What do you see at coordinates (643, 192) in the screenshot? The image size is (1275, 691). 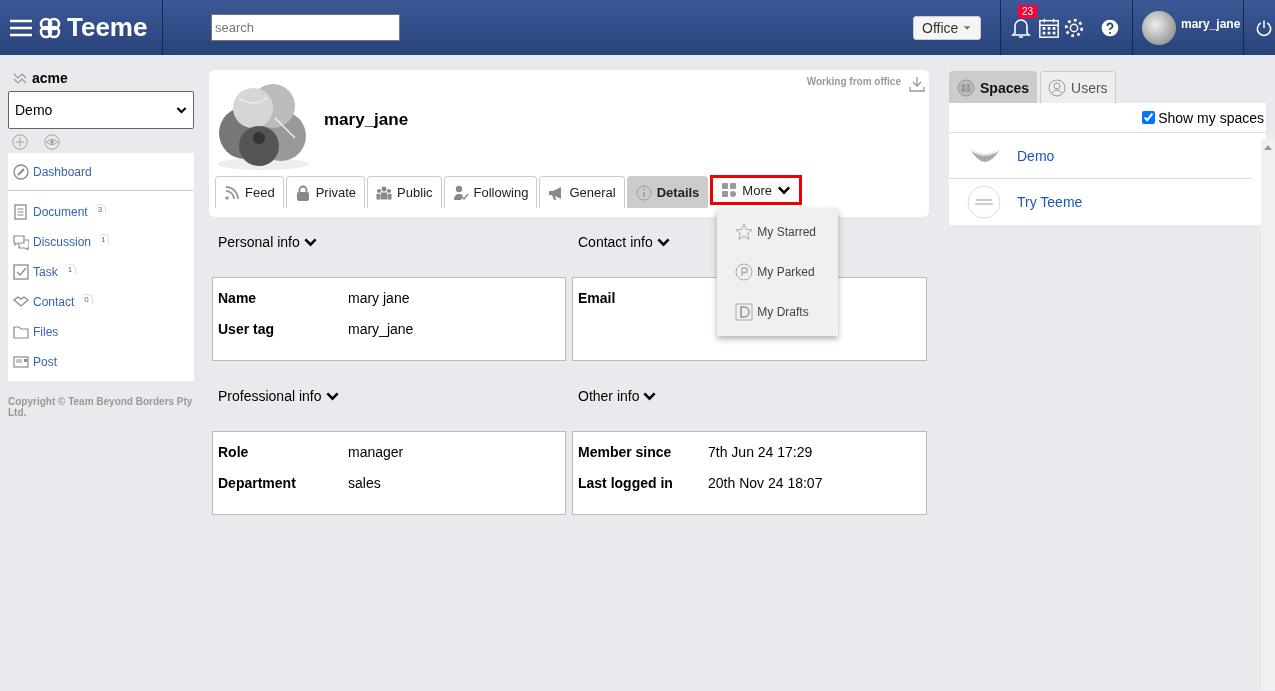 I see `info-icon` at bounding box center [643, 192].